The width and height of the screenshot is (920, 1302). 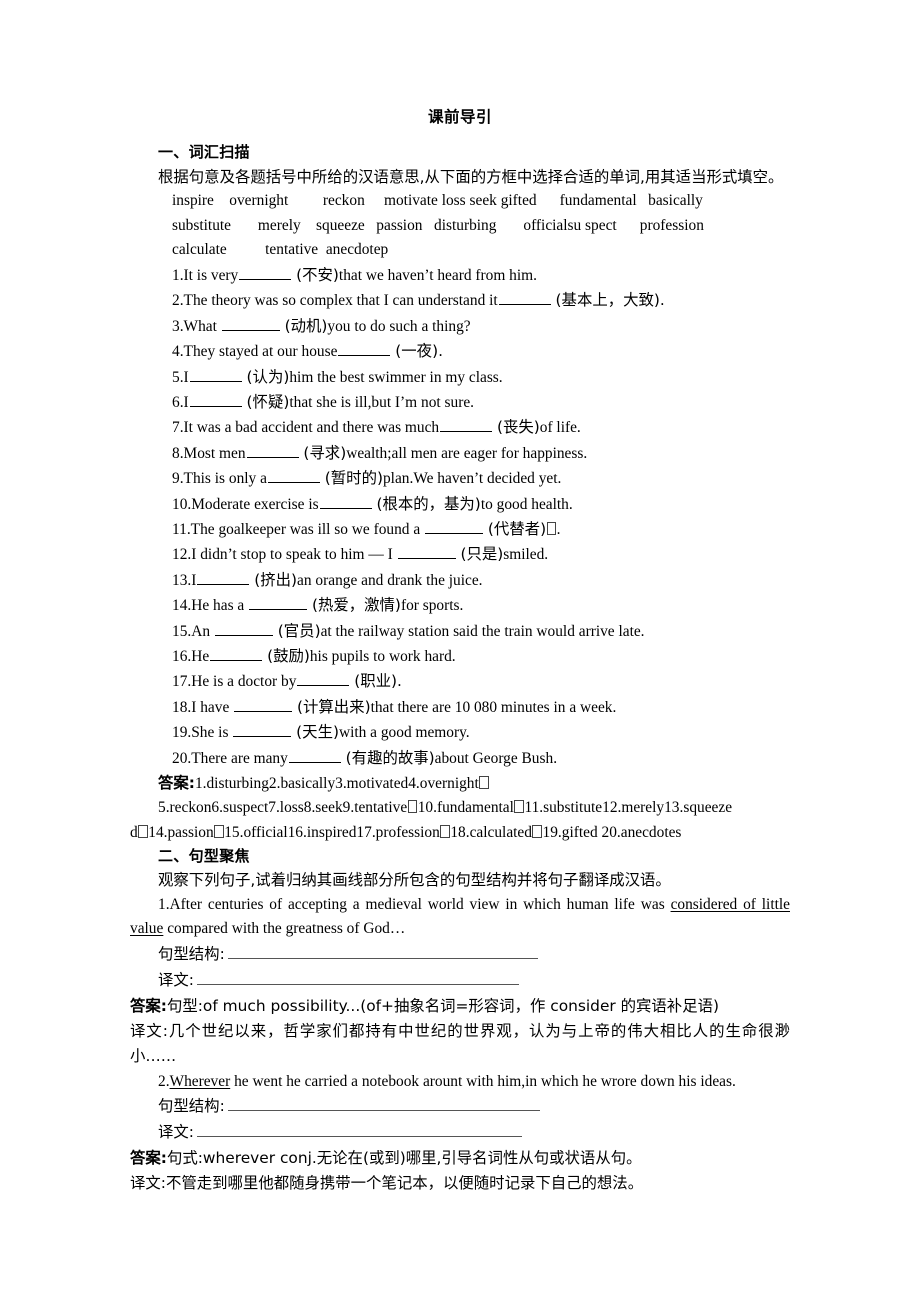 I want to click on answer-text: 15.official16.inspired17.profession, so click(x=332, y=832).